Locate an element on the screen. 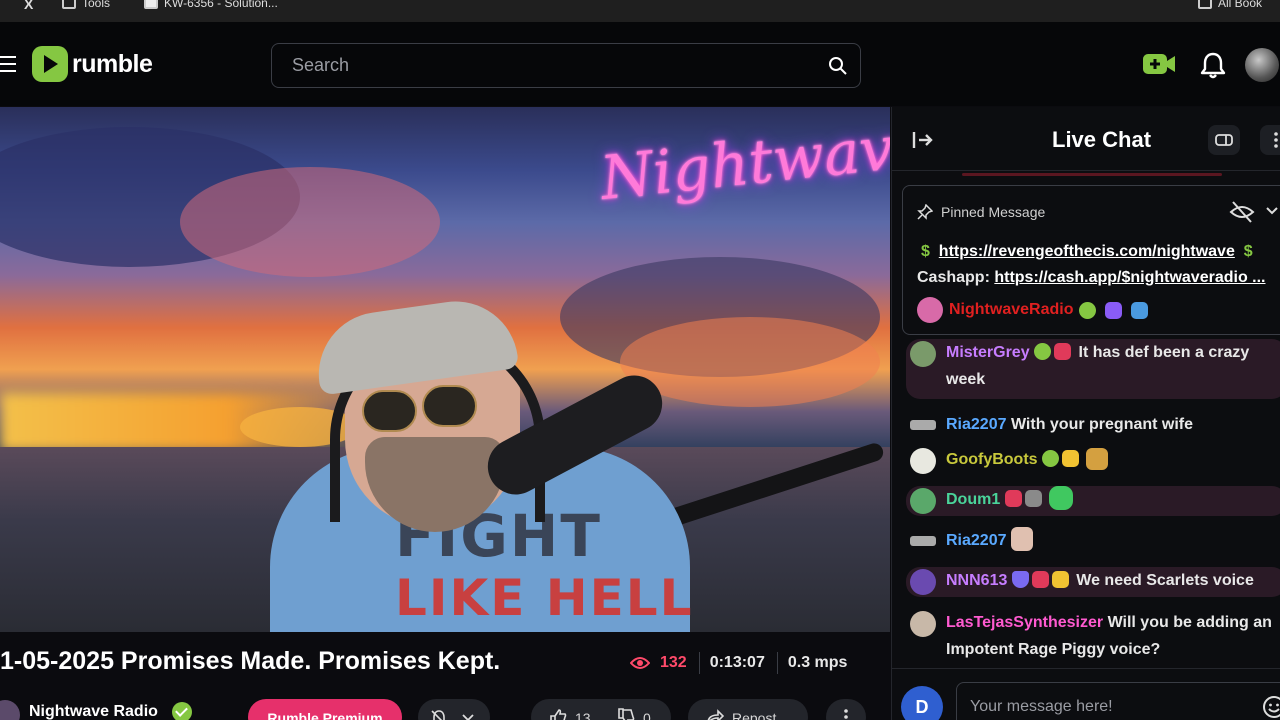  x-logo-icon: X is located at coordinates (29, 6).